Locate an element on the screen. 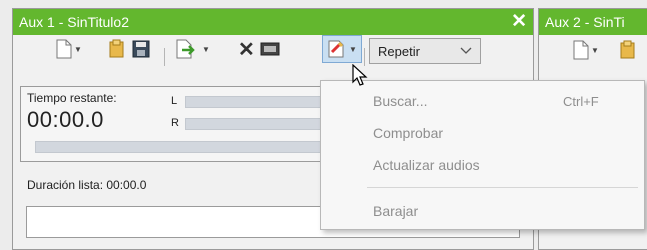  menu-item-barajar: Barajar is located at coordinates (482, 211).